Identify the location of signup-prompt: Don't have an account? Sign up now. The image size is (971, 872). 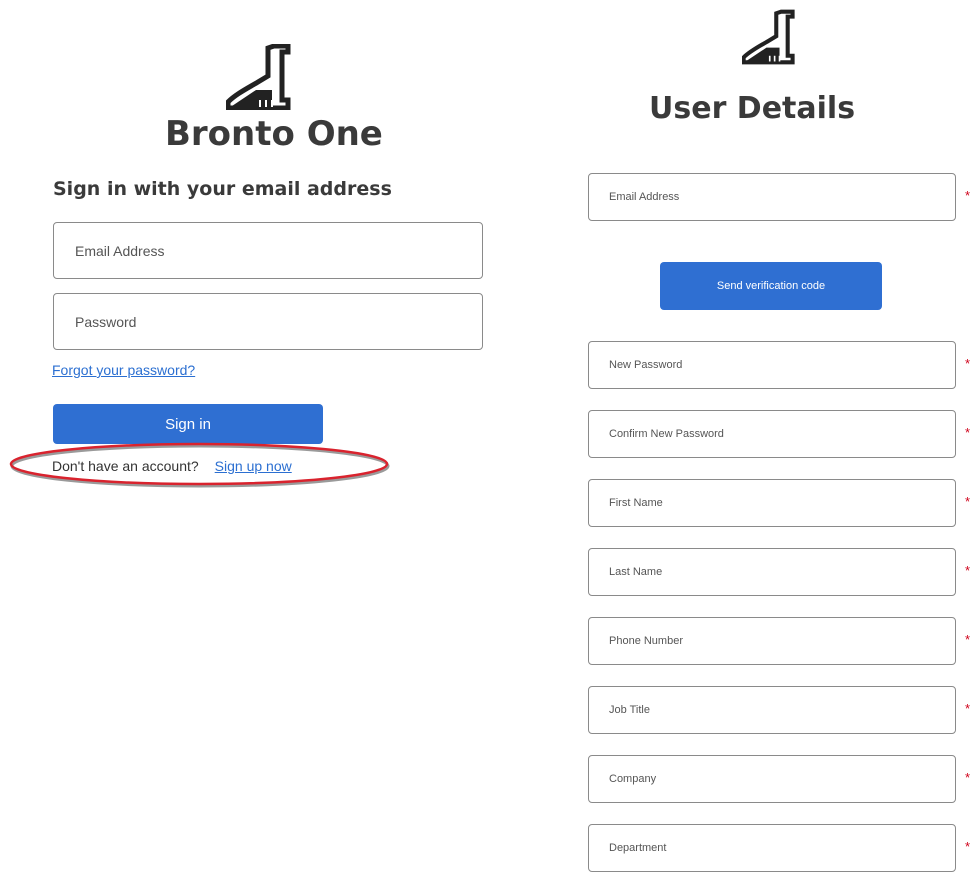
(172, 466).